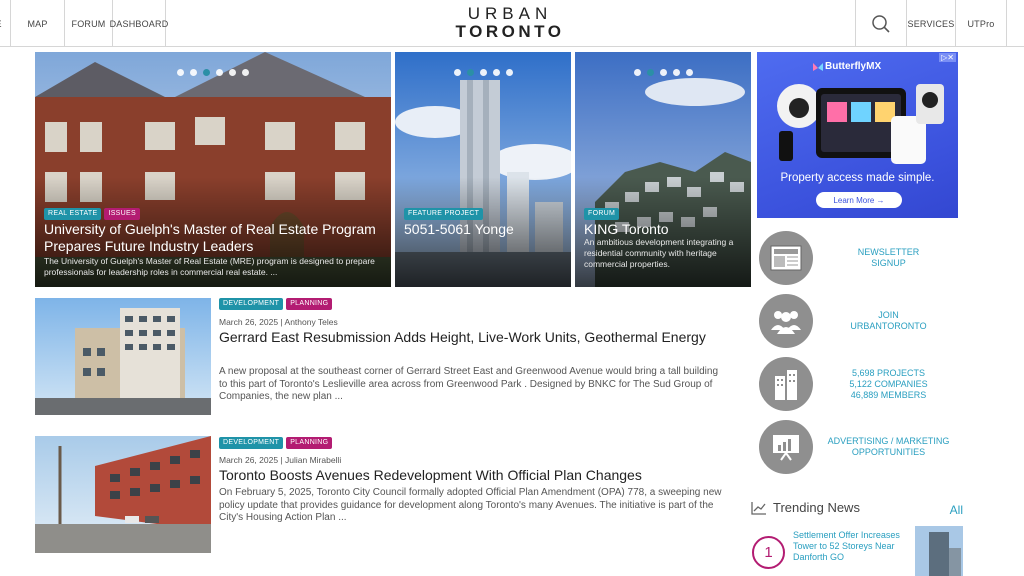 Image resolution: width=1024 pixels, height=576 pixels. I want to click on newsletter-signup-link: NEWSLETTER SIGNUP, so click(888, 258).